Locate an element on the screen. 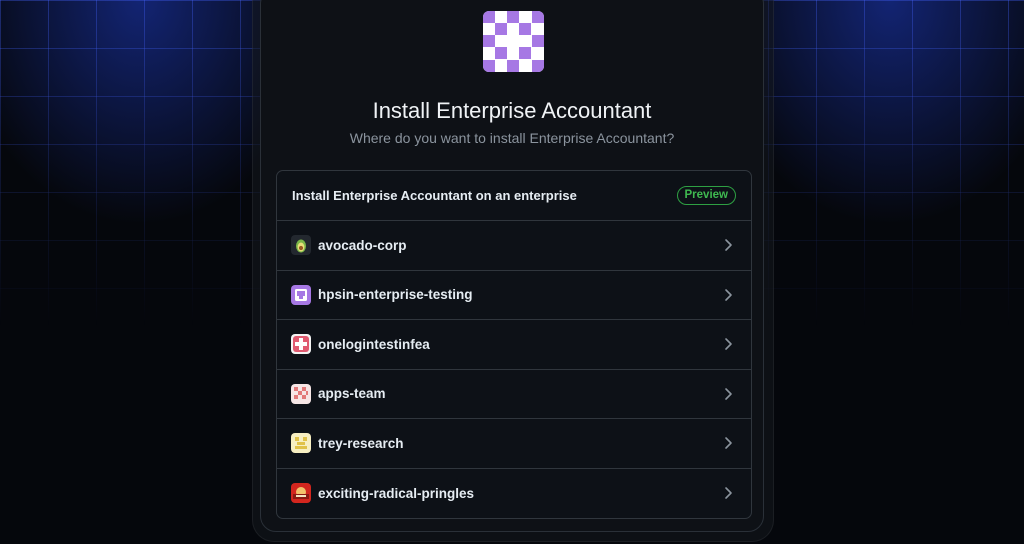 The image size is (1024, 544). purple-avatar-icon is located at coordinates (301, 294).